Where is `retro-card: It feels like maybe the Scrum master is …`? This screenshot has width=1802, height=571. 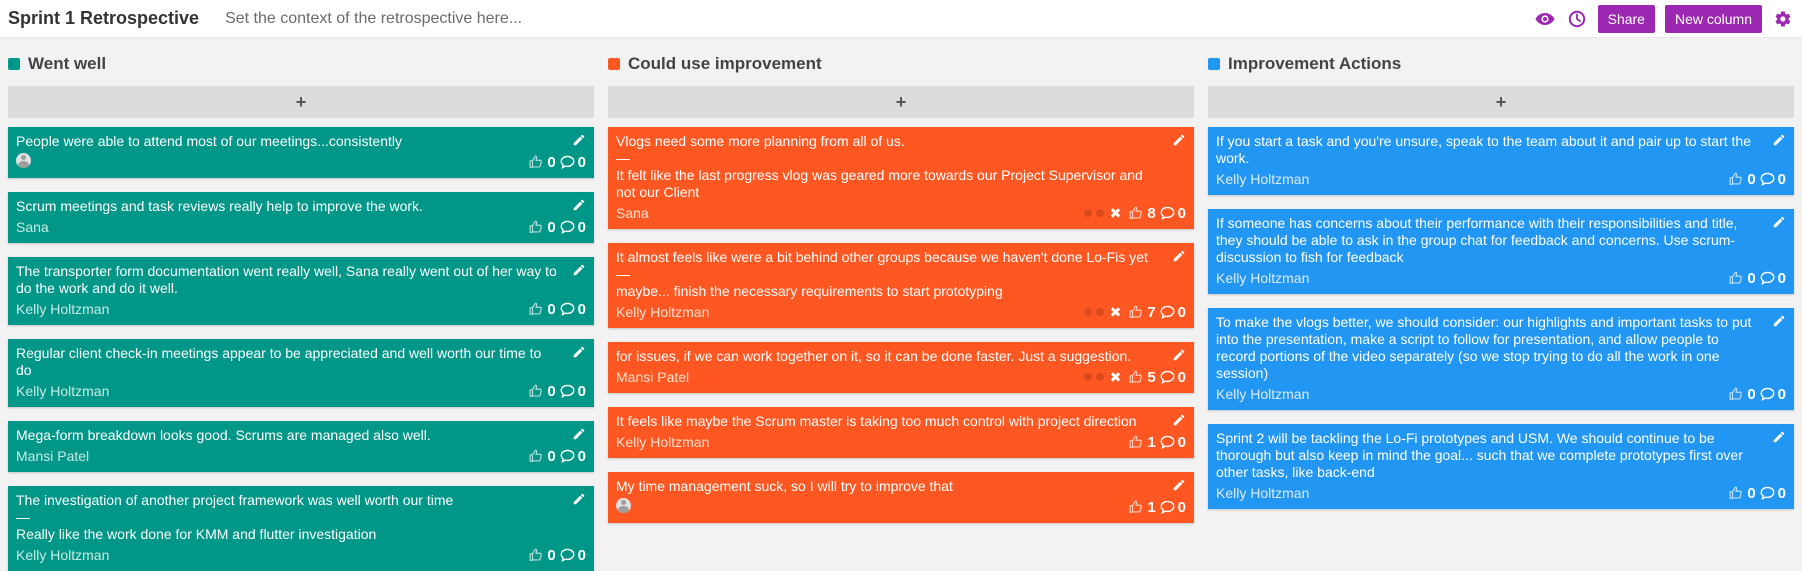
retro-card: It feels like maybe the Scrum master is … is located at coordinates (901, 432).